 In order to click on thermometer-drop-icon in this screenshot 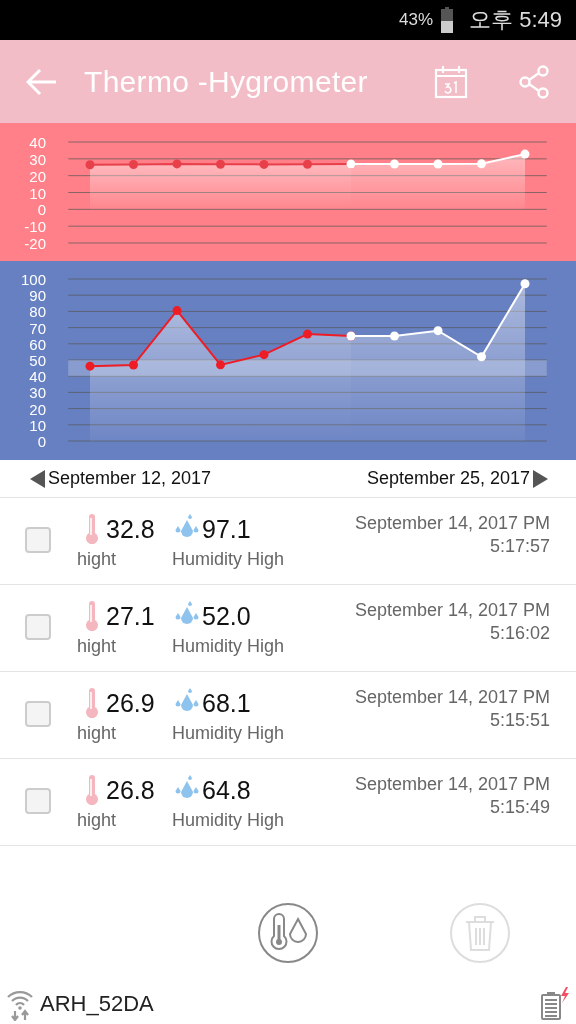, I will do `click(288, 933)`.